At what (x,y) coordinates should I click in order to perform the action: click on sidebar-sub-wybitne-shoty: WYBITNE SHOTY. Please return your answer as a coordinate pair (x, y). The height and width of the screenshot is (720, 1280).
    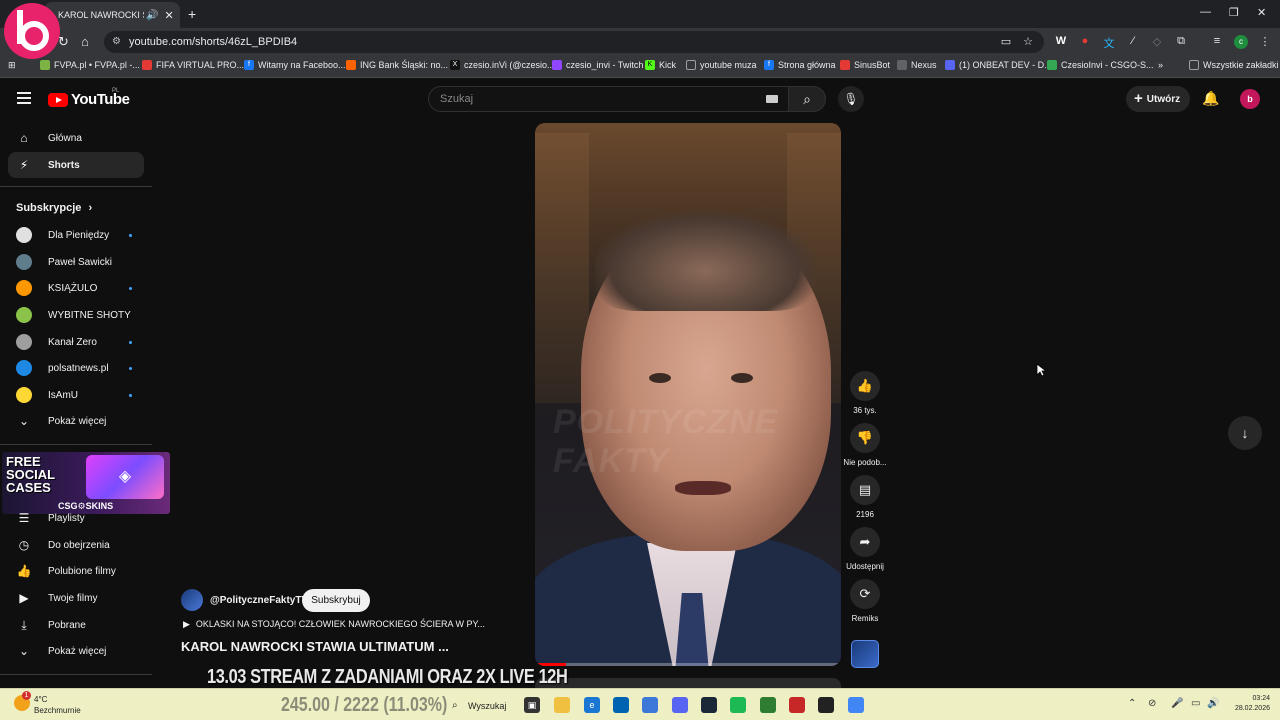
    Looking at the image, I should click on (76, 315).